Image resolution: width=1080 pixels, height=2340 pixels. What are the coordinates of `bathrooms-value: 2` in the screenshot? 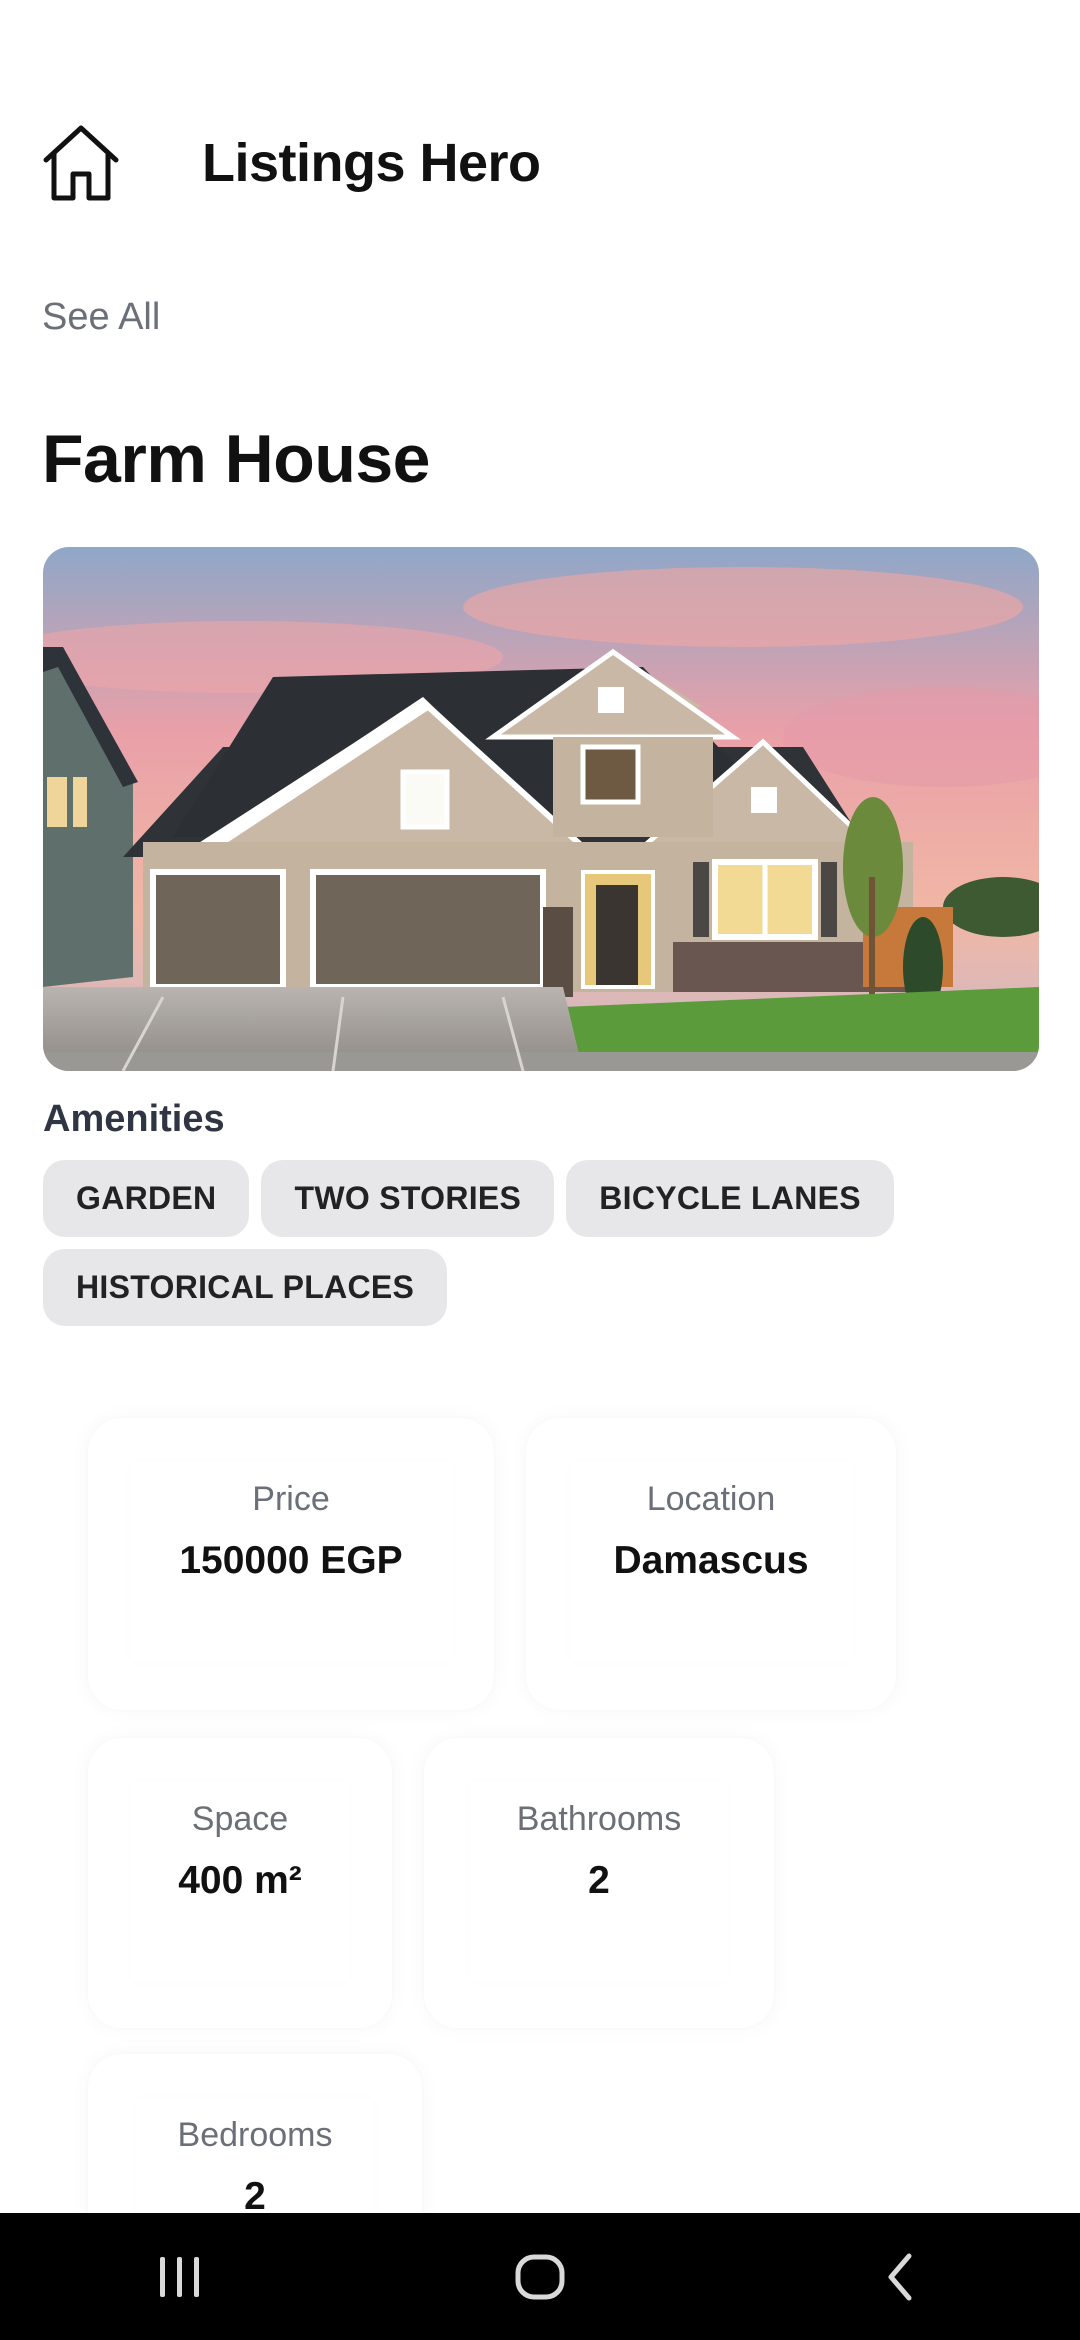 It's located at (599, 1880).